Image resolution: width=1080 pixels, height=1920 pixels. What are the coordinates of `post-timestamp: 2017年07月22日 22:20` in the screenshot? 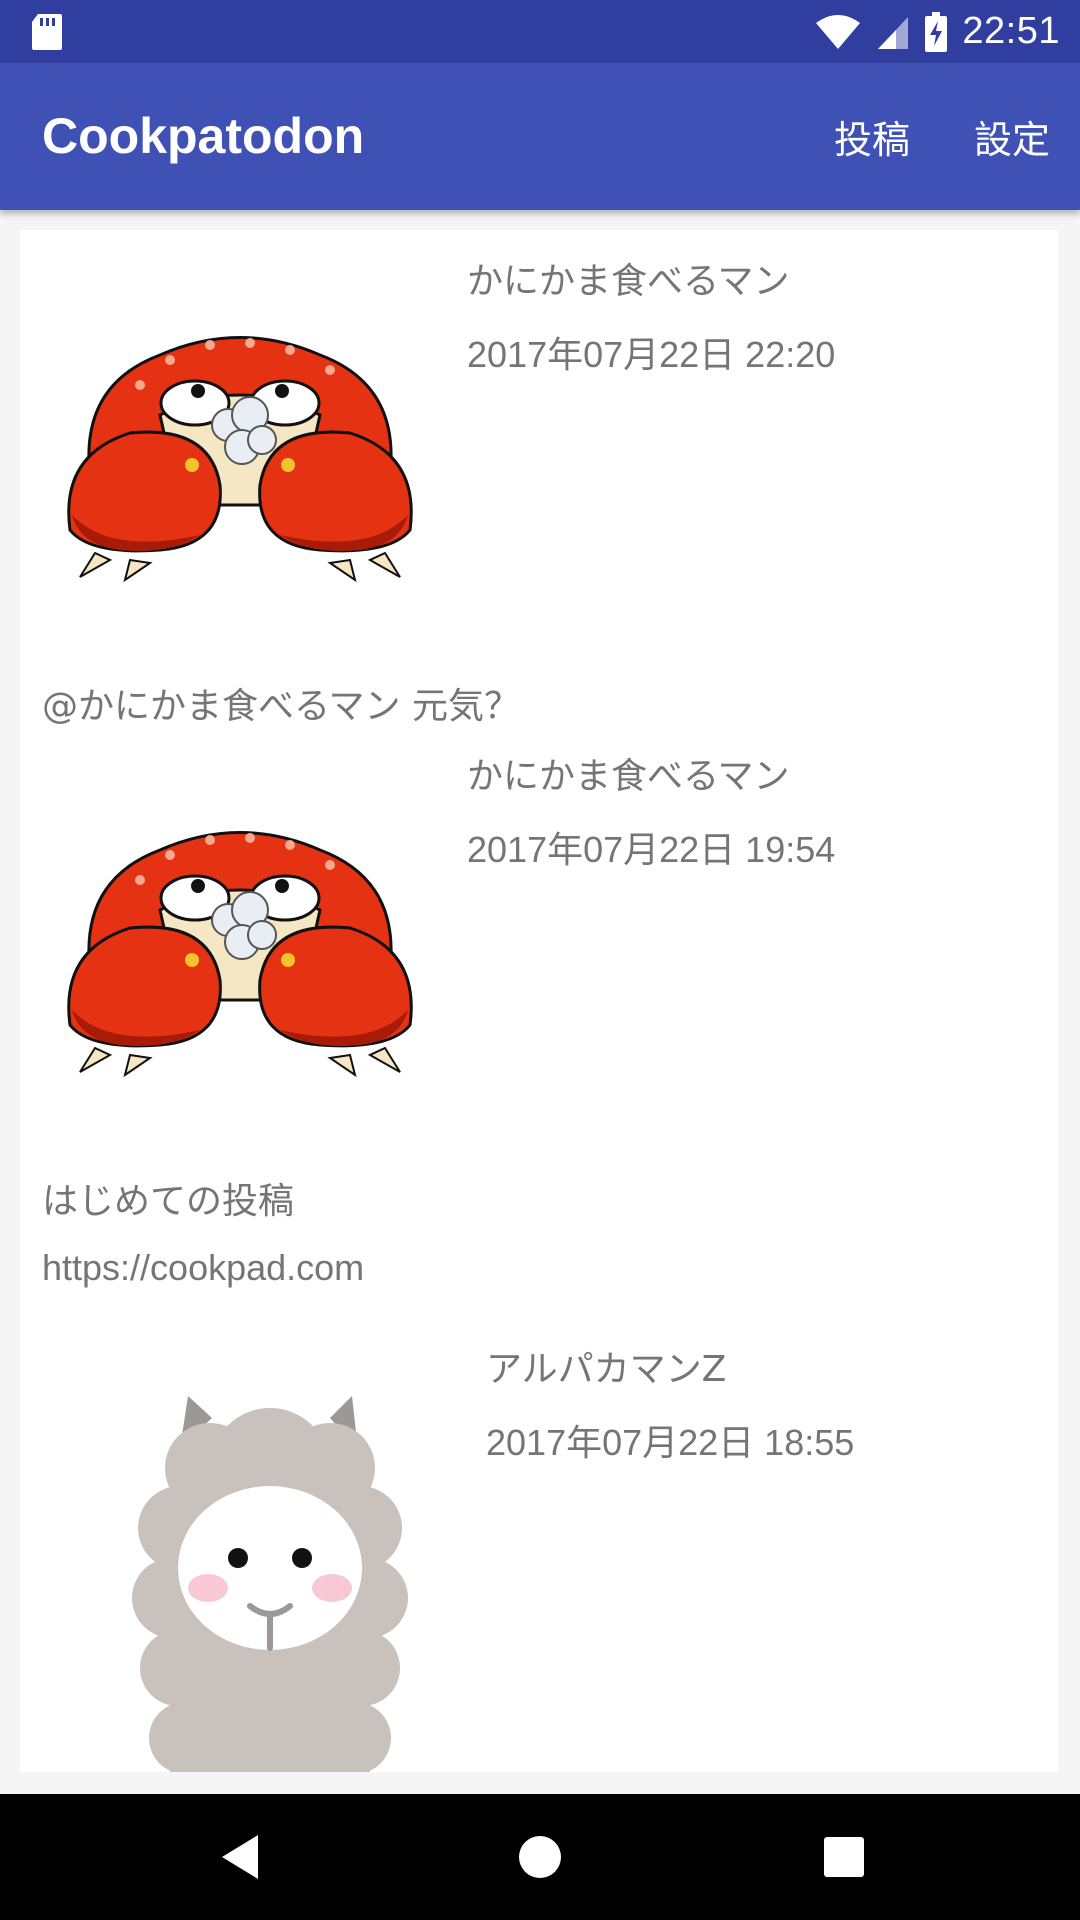 It's located at (651, 354).